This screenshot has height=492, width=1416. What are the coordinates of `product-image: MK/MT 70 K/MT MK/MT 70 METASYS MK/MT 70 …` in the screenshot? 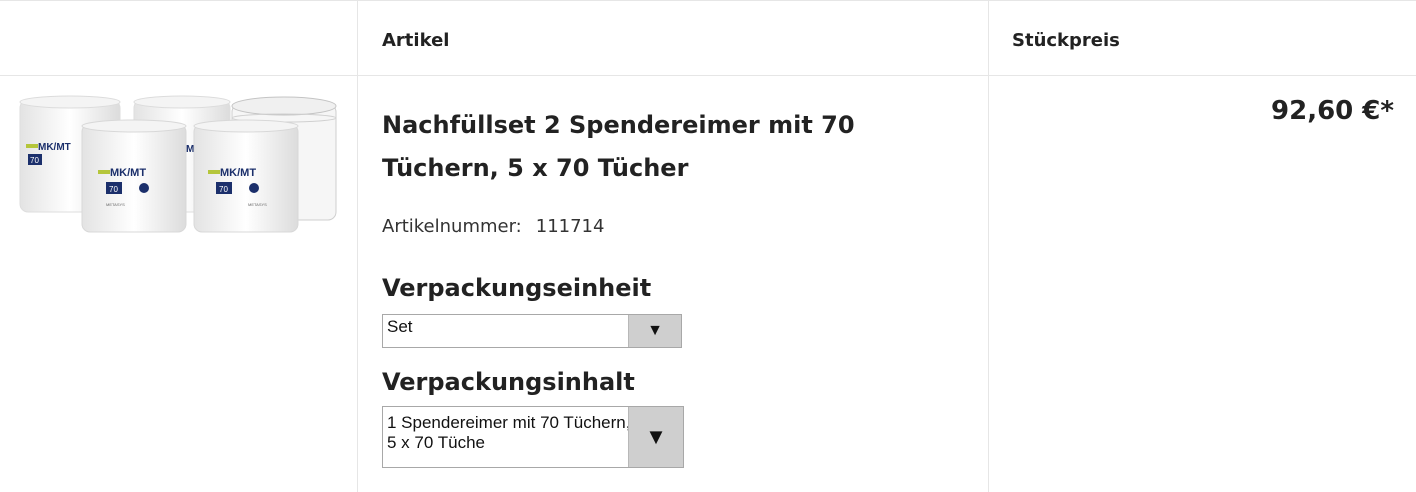 It's located at (179, 164).